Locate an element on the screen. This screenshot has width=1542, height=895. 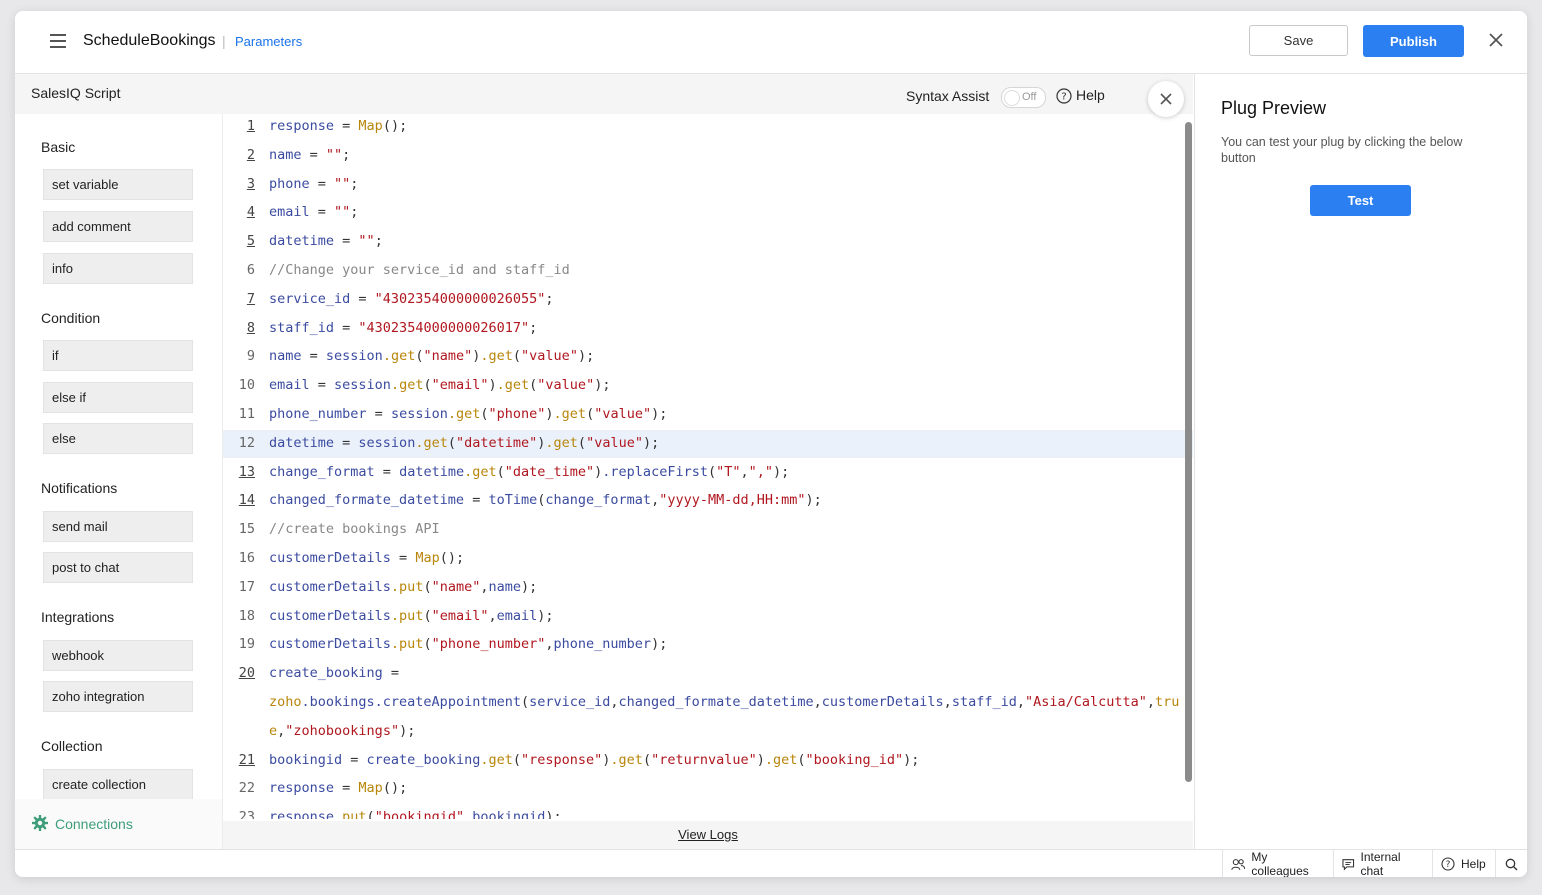
code-text: e,"zohobookings"); is located at coordinates (342, 731).